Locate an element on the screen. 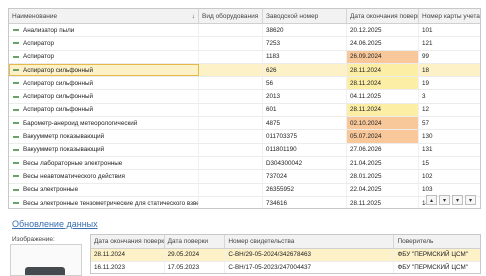 The image size is (486, 276). column-header-due-date: Дата окончания поверки is located at coordinates (383, 16).